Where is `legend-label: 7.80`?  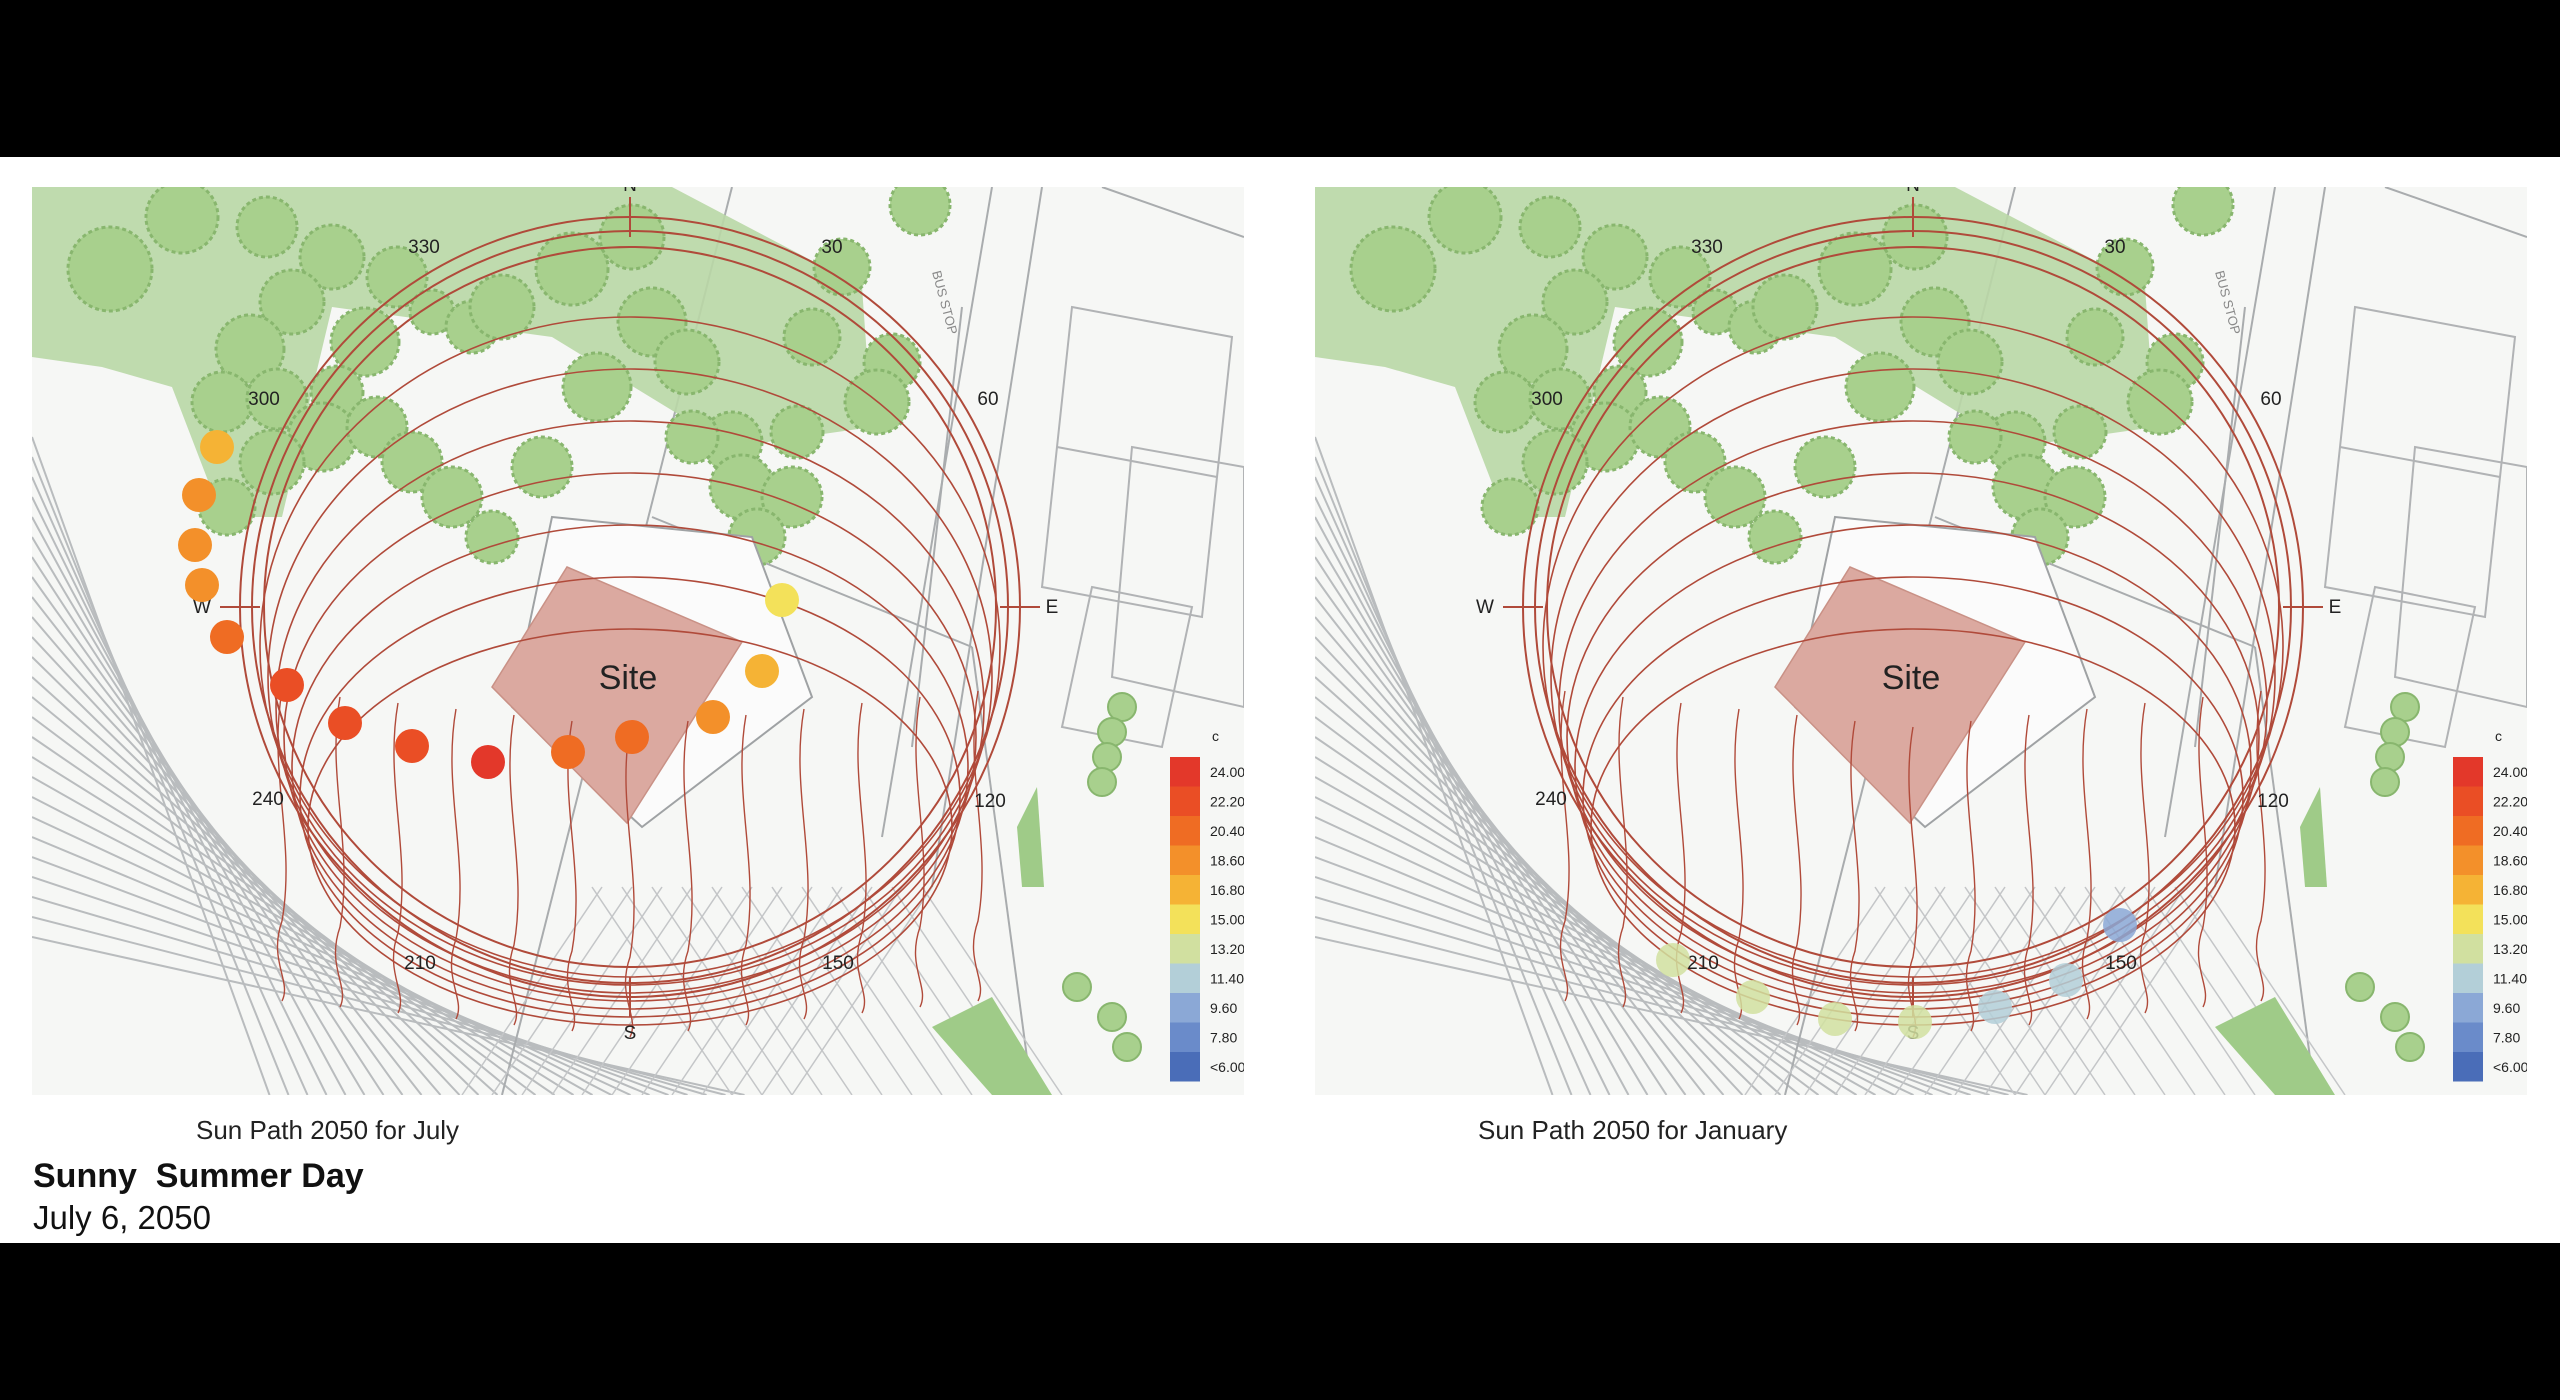 legend-label: 7.80 is located at coordinates (1223, 1038).